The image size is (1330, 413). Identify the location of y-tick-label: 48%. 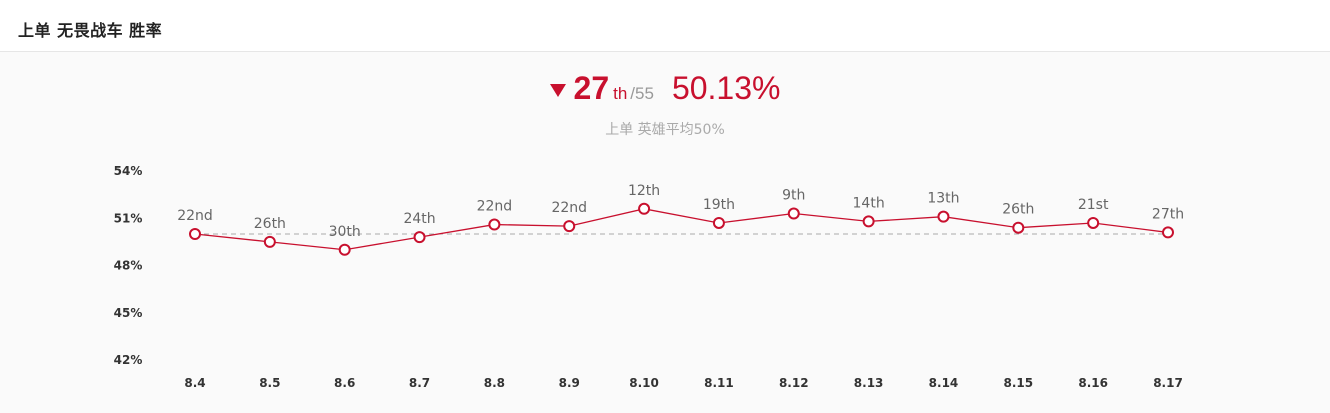
(128, 266).